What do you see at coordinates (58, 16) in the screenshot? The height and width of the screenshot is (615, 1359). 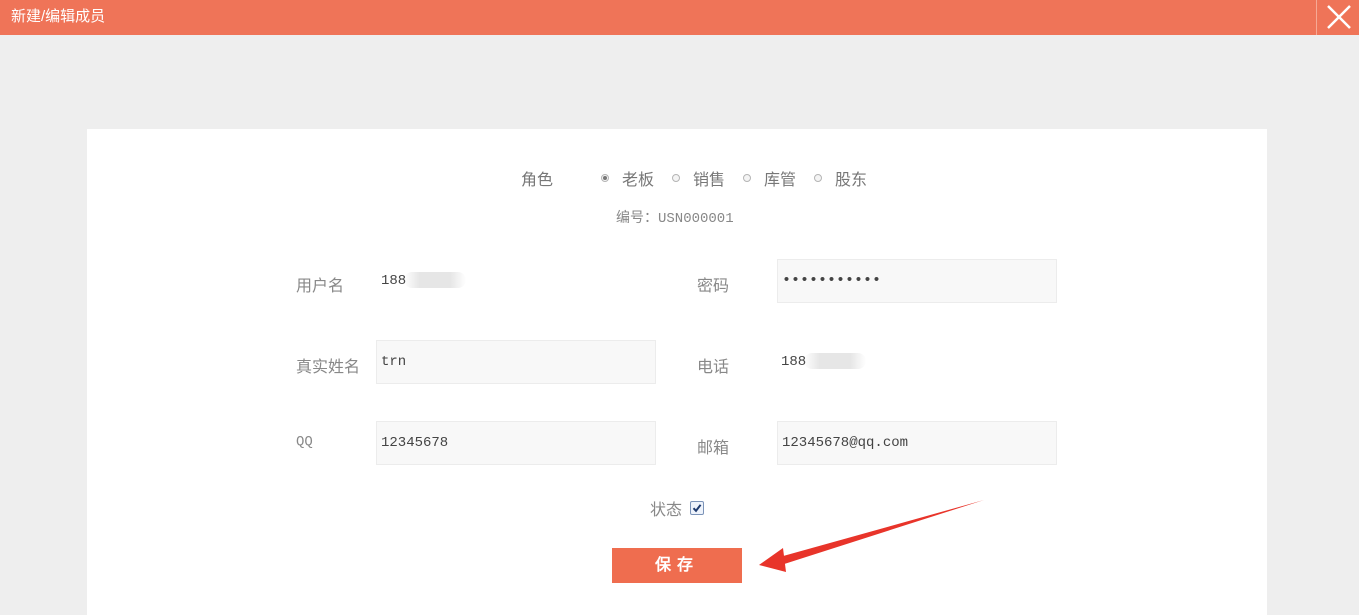 I see `window-title: 新建/编辑成员` at bounding box center [58, 16].